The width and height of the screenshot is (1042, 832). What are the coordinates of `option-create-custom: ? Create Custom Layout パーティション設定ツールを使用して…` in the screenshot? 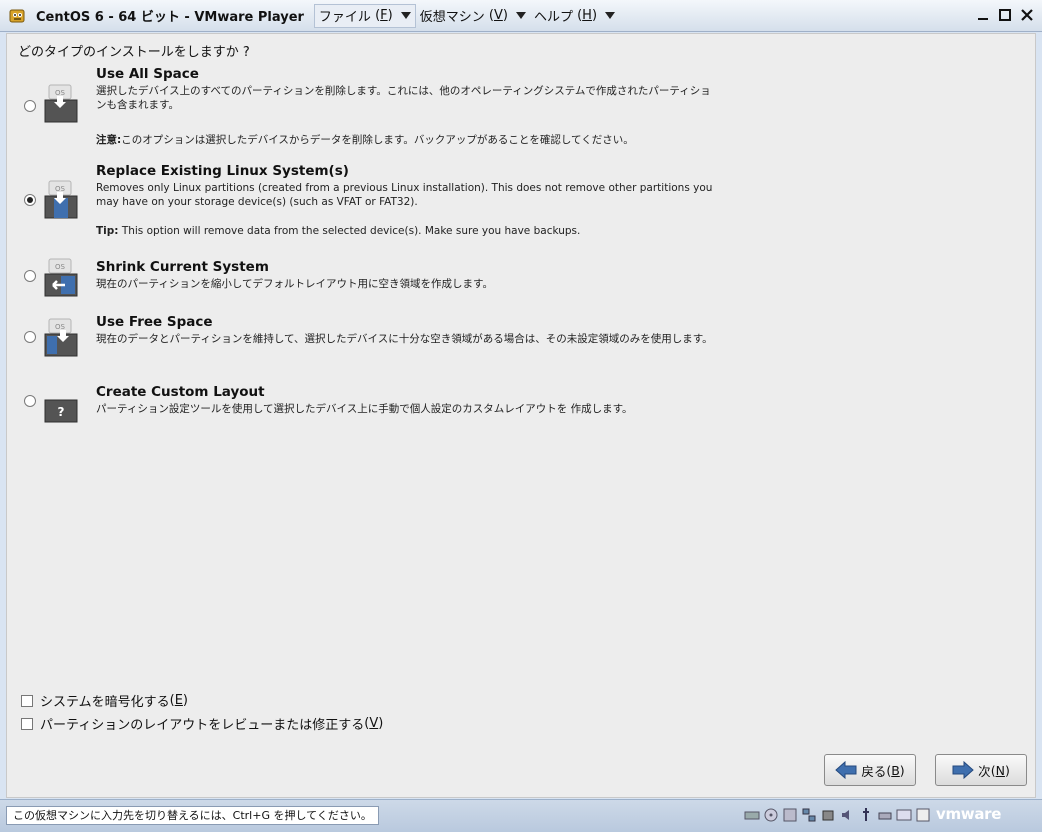 It's located at (367, 409).